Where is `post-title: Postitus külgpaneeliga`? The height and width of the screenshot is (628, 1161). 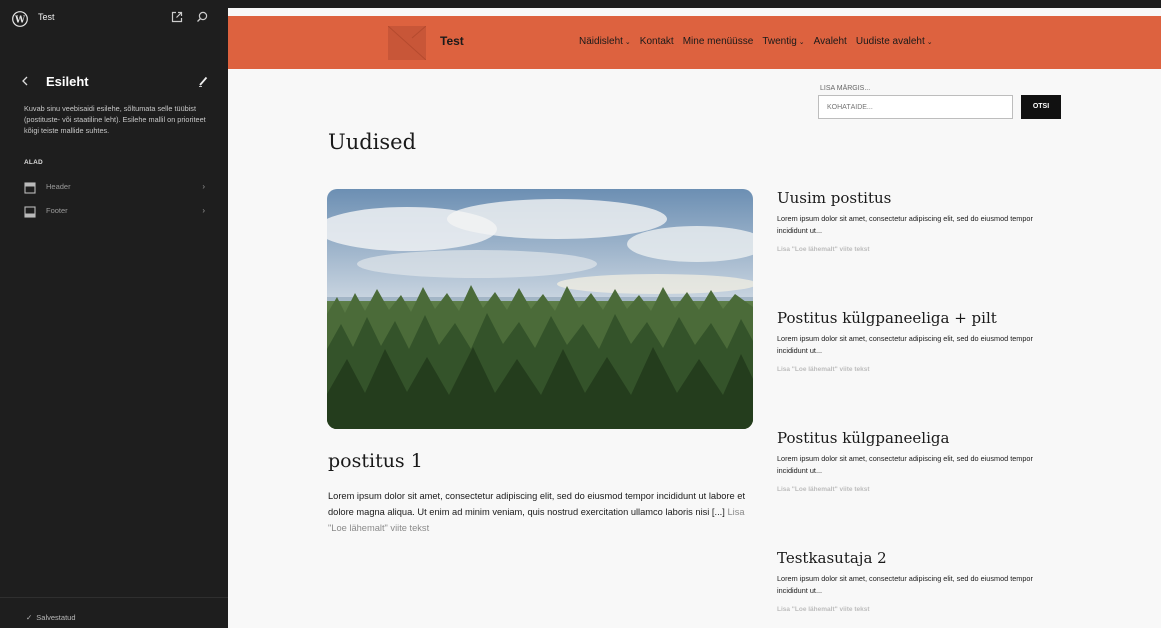
post-title: Postitus külgpaneeliga is located at coordinates (912, 438).